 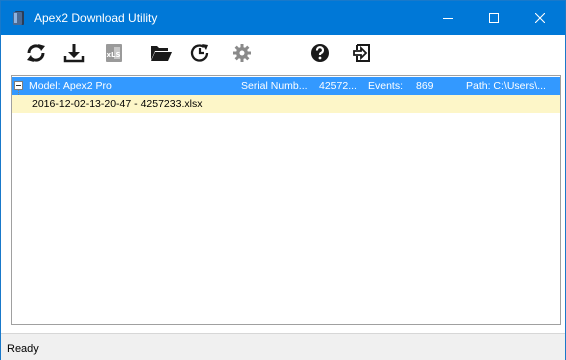 I want to click on file-name: 2016-12-02-13-20-47 - 4257233.xlsx, so click(x=117, y=104).